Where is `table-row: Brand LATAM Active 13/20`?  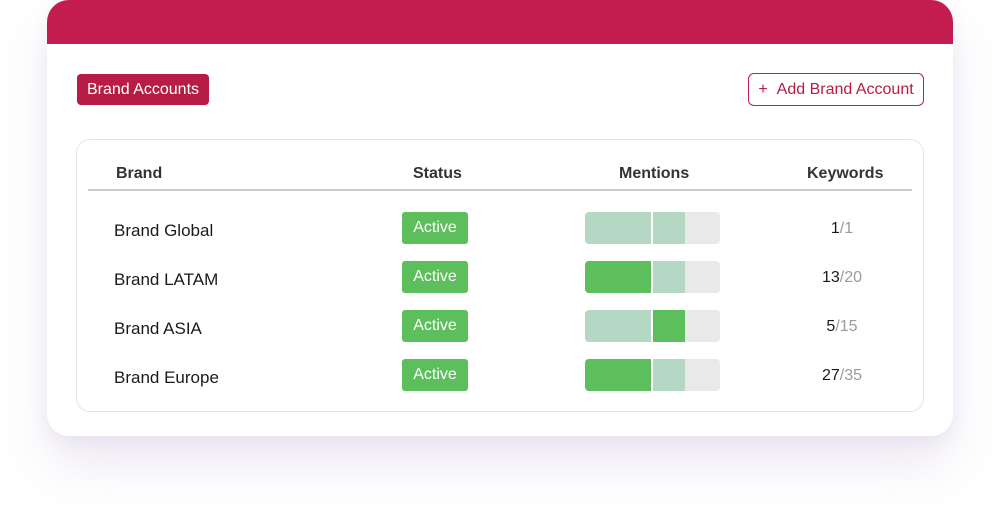
table-row: Brand LATAM Active 13/20 is located at coordinates (500, 281).